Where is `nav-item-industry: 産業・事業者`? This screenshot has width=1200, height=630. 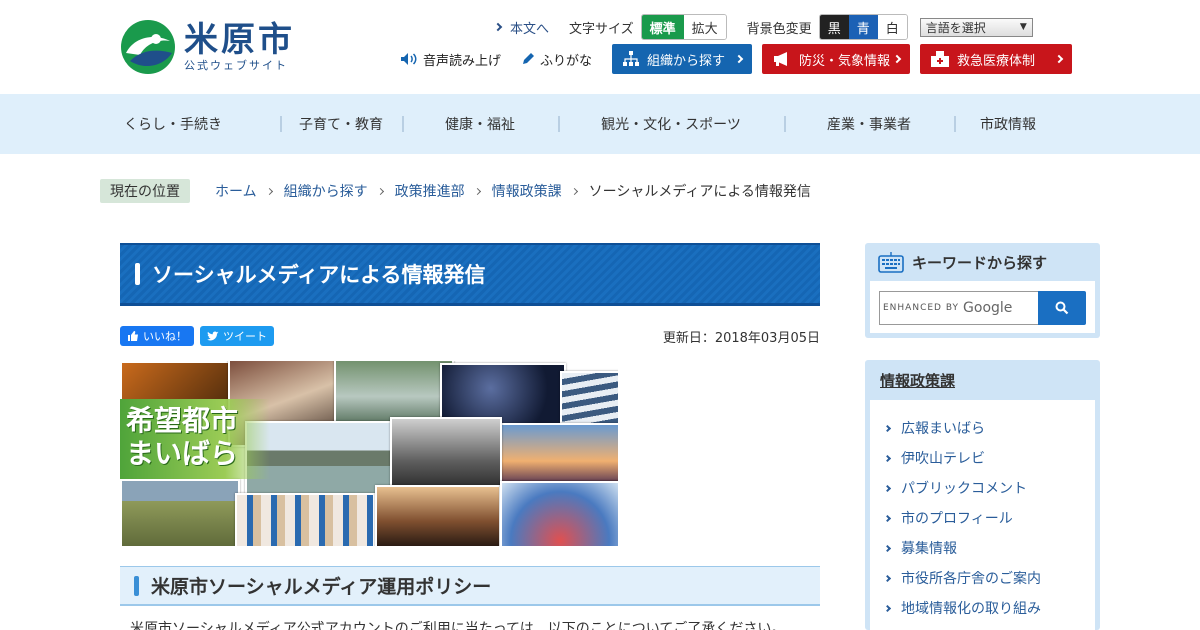 nav-item-industry: 産業・事業者 is located at coordinates (869, 124).